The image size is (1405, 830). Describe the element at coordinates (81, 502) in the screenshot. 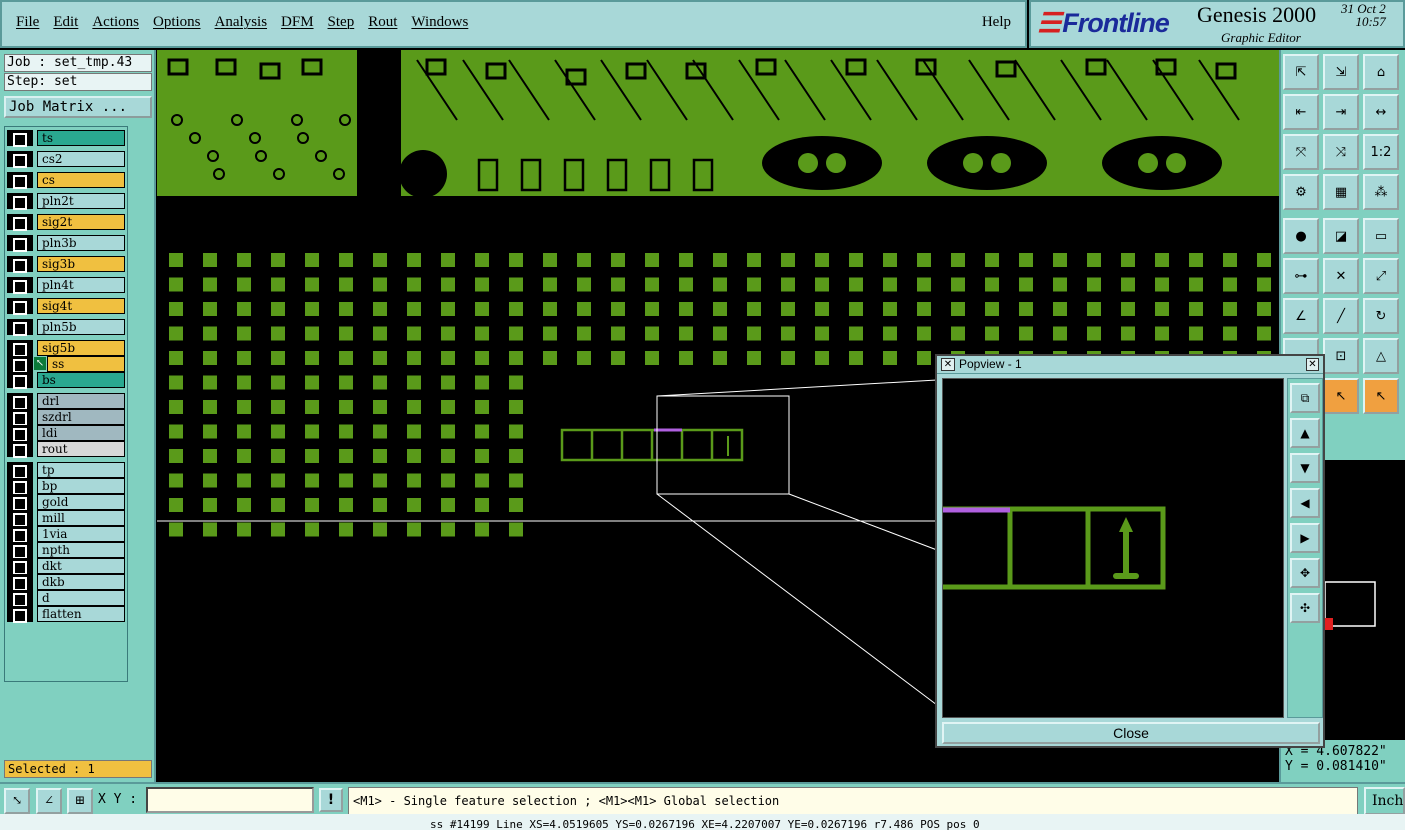

I see `layer-label: gold` at that location.